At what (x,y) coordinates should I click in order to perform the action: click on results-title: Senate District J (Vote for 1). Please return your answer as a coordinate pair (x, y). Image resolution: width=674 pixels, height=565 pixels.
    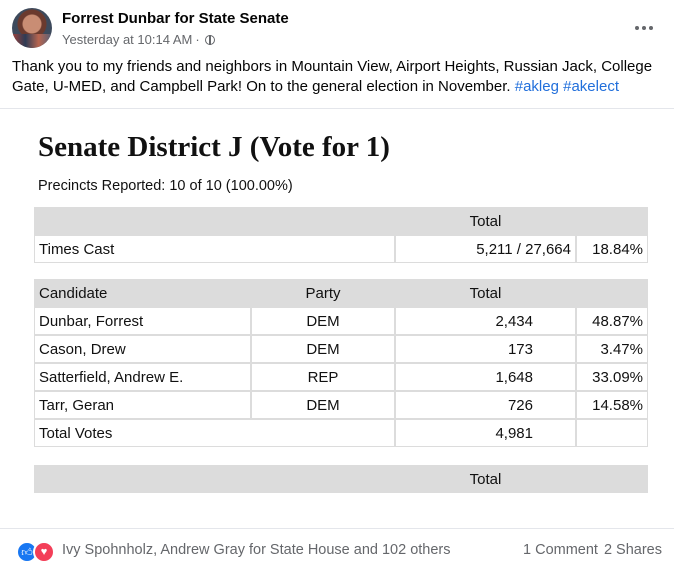
    Looking at the image, I should click on (214, 147).